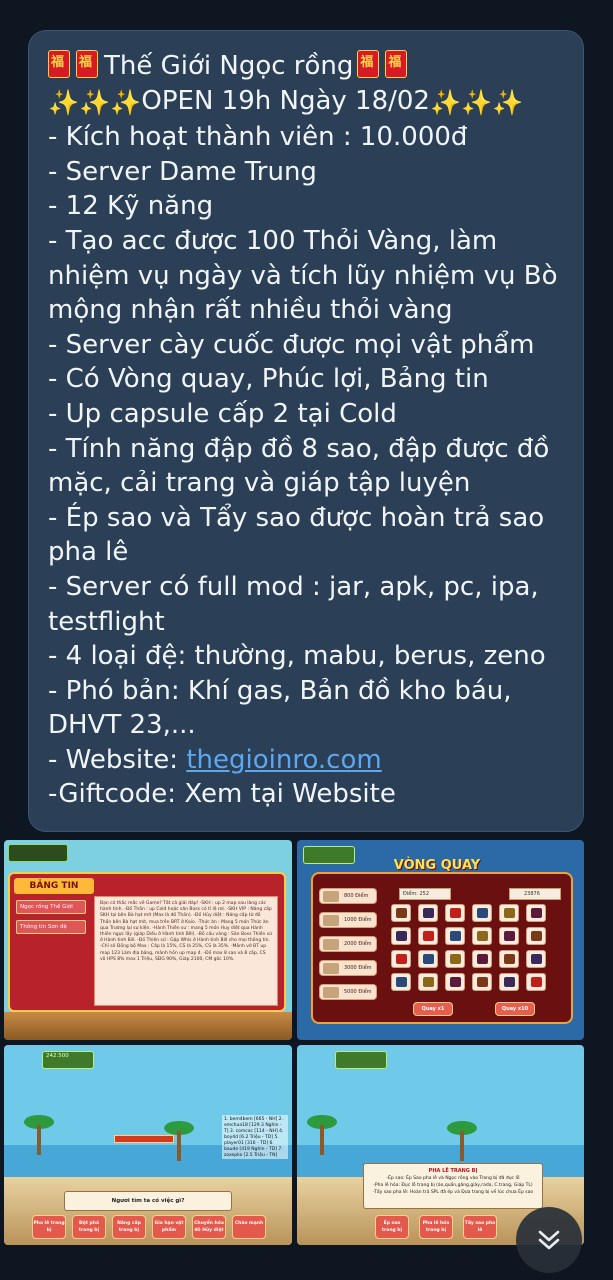  What do you see at coordinates (89, 1227) in the screenshot?
I see `npc-option-button: Đột phá trang bị` at bounding box center [89, 1227].